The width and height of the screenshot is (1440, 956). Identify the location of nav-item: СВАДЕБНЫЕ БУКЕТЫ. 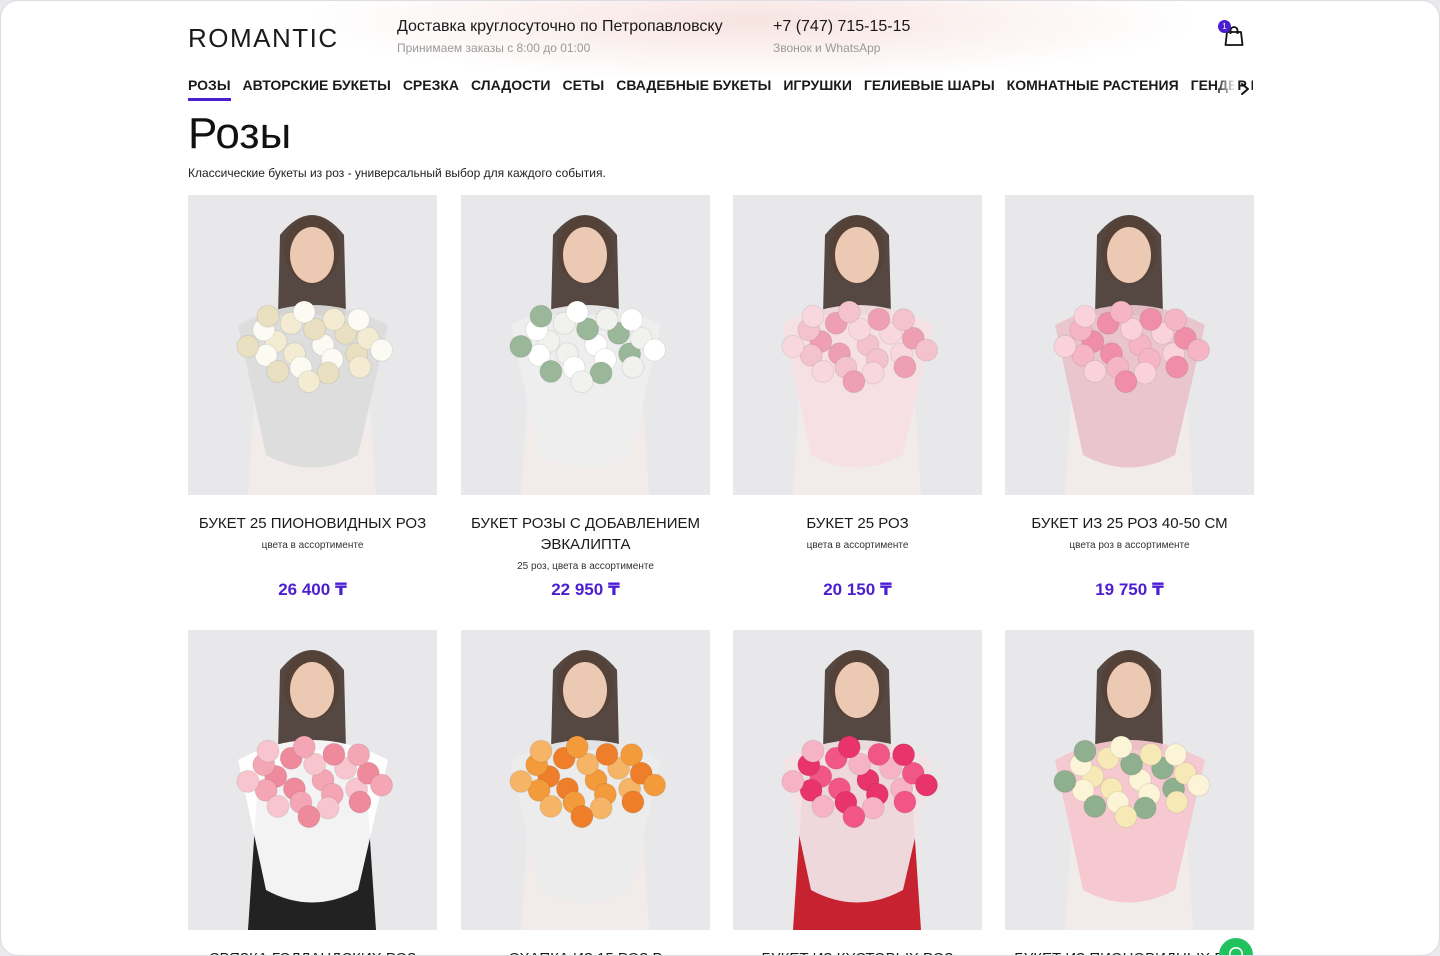
(693, 89).